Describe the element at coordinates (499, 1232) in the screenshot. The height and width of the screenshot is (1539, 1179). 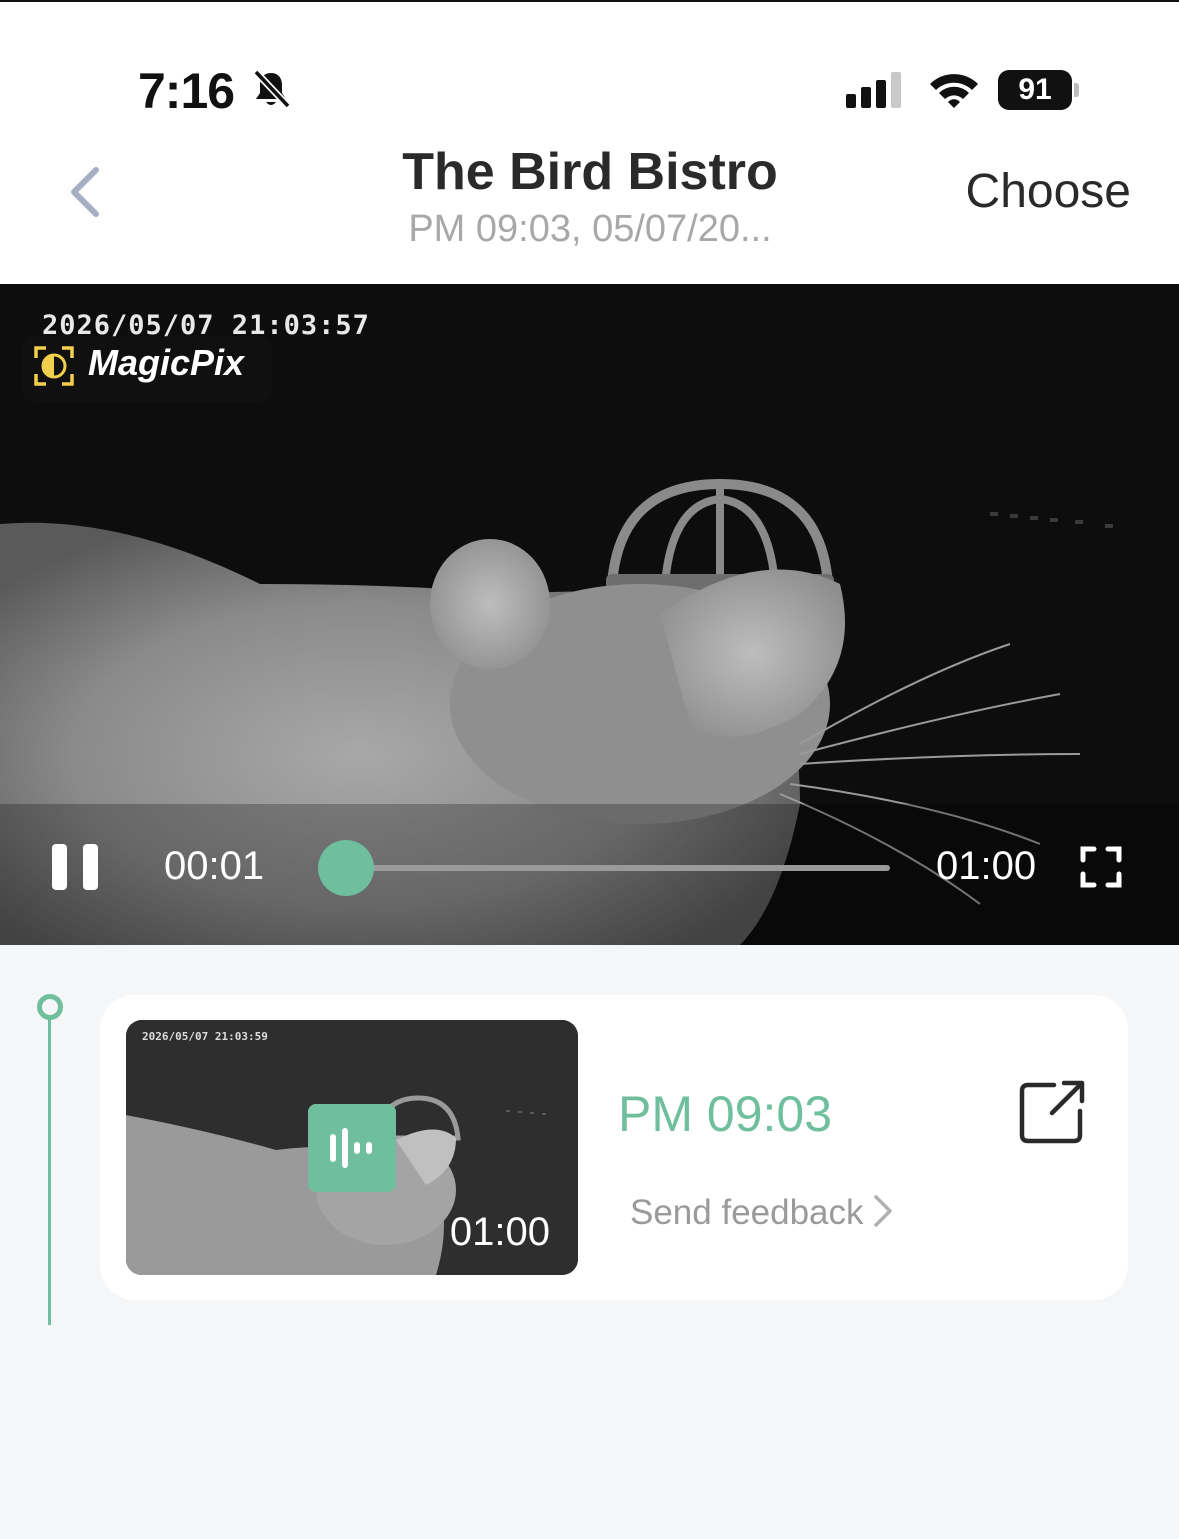
I see `thumbnail-duration: 01:00` at that location.